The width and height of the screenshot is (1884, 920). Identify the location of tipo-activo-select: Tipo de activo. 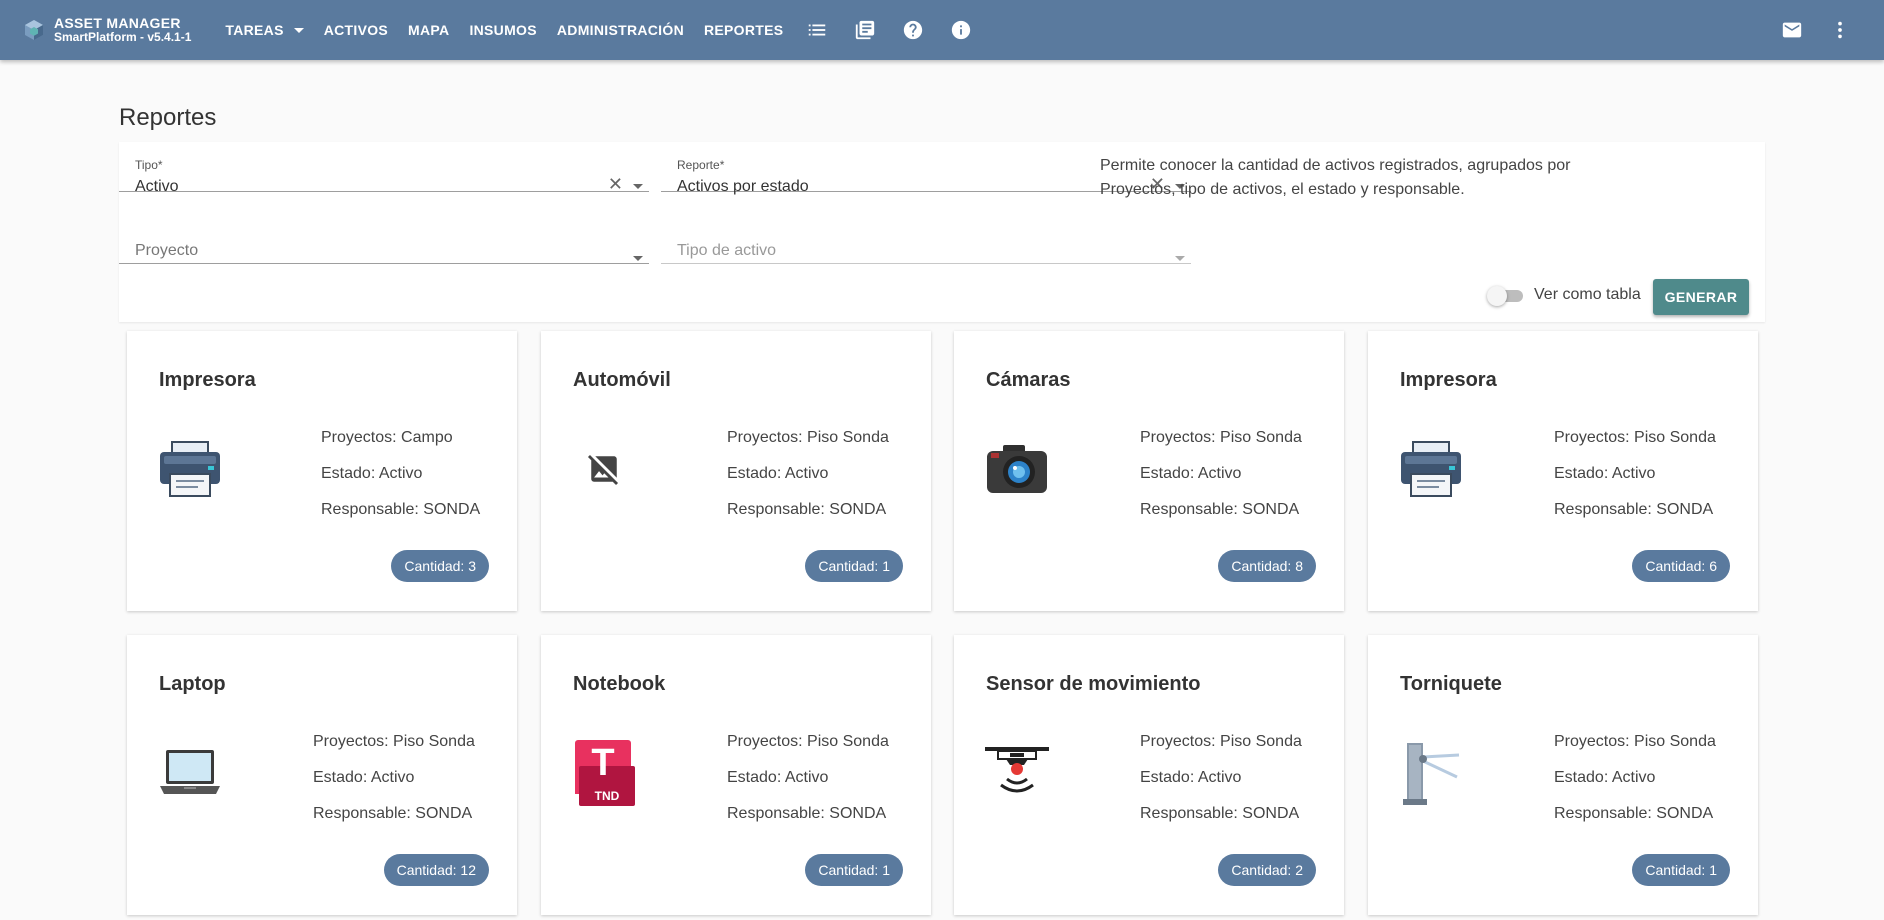
(926, 239).